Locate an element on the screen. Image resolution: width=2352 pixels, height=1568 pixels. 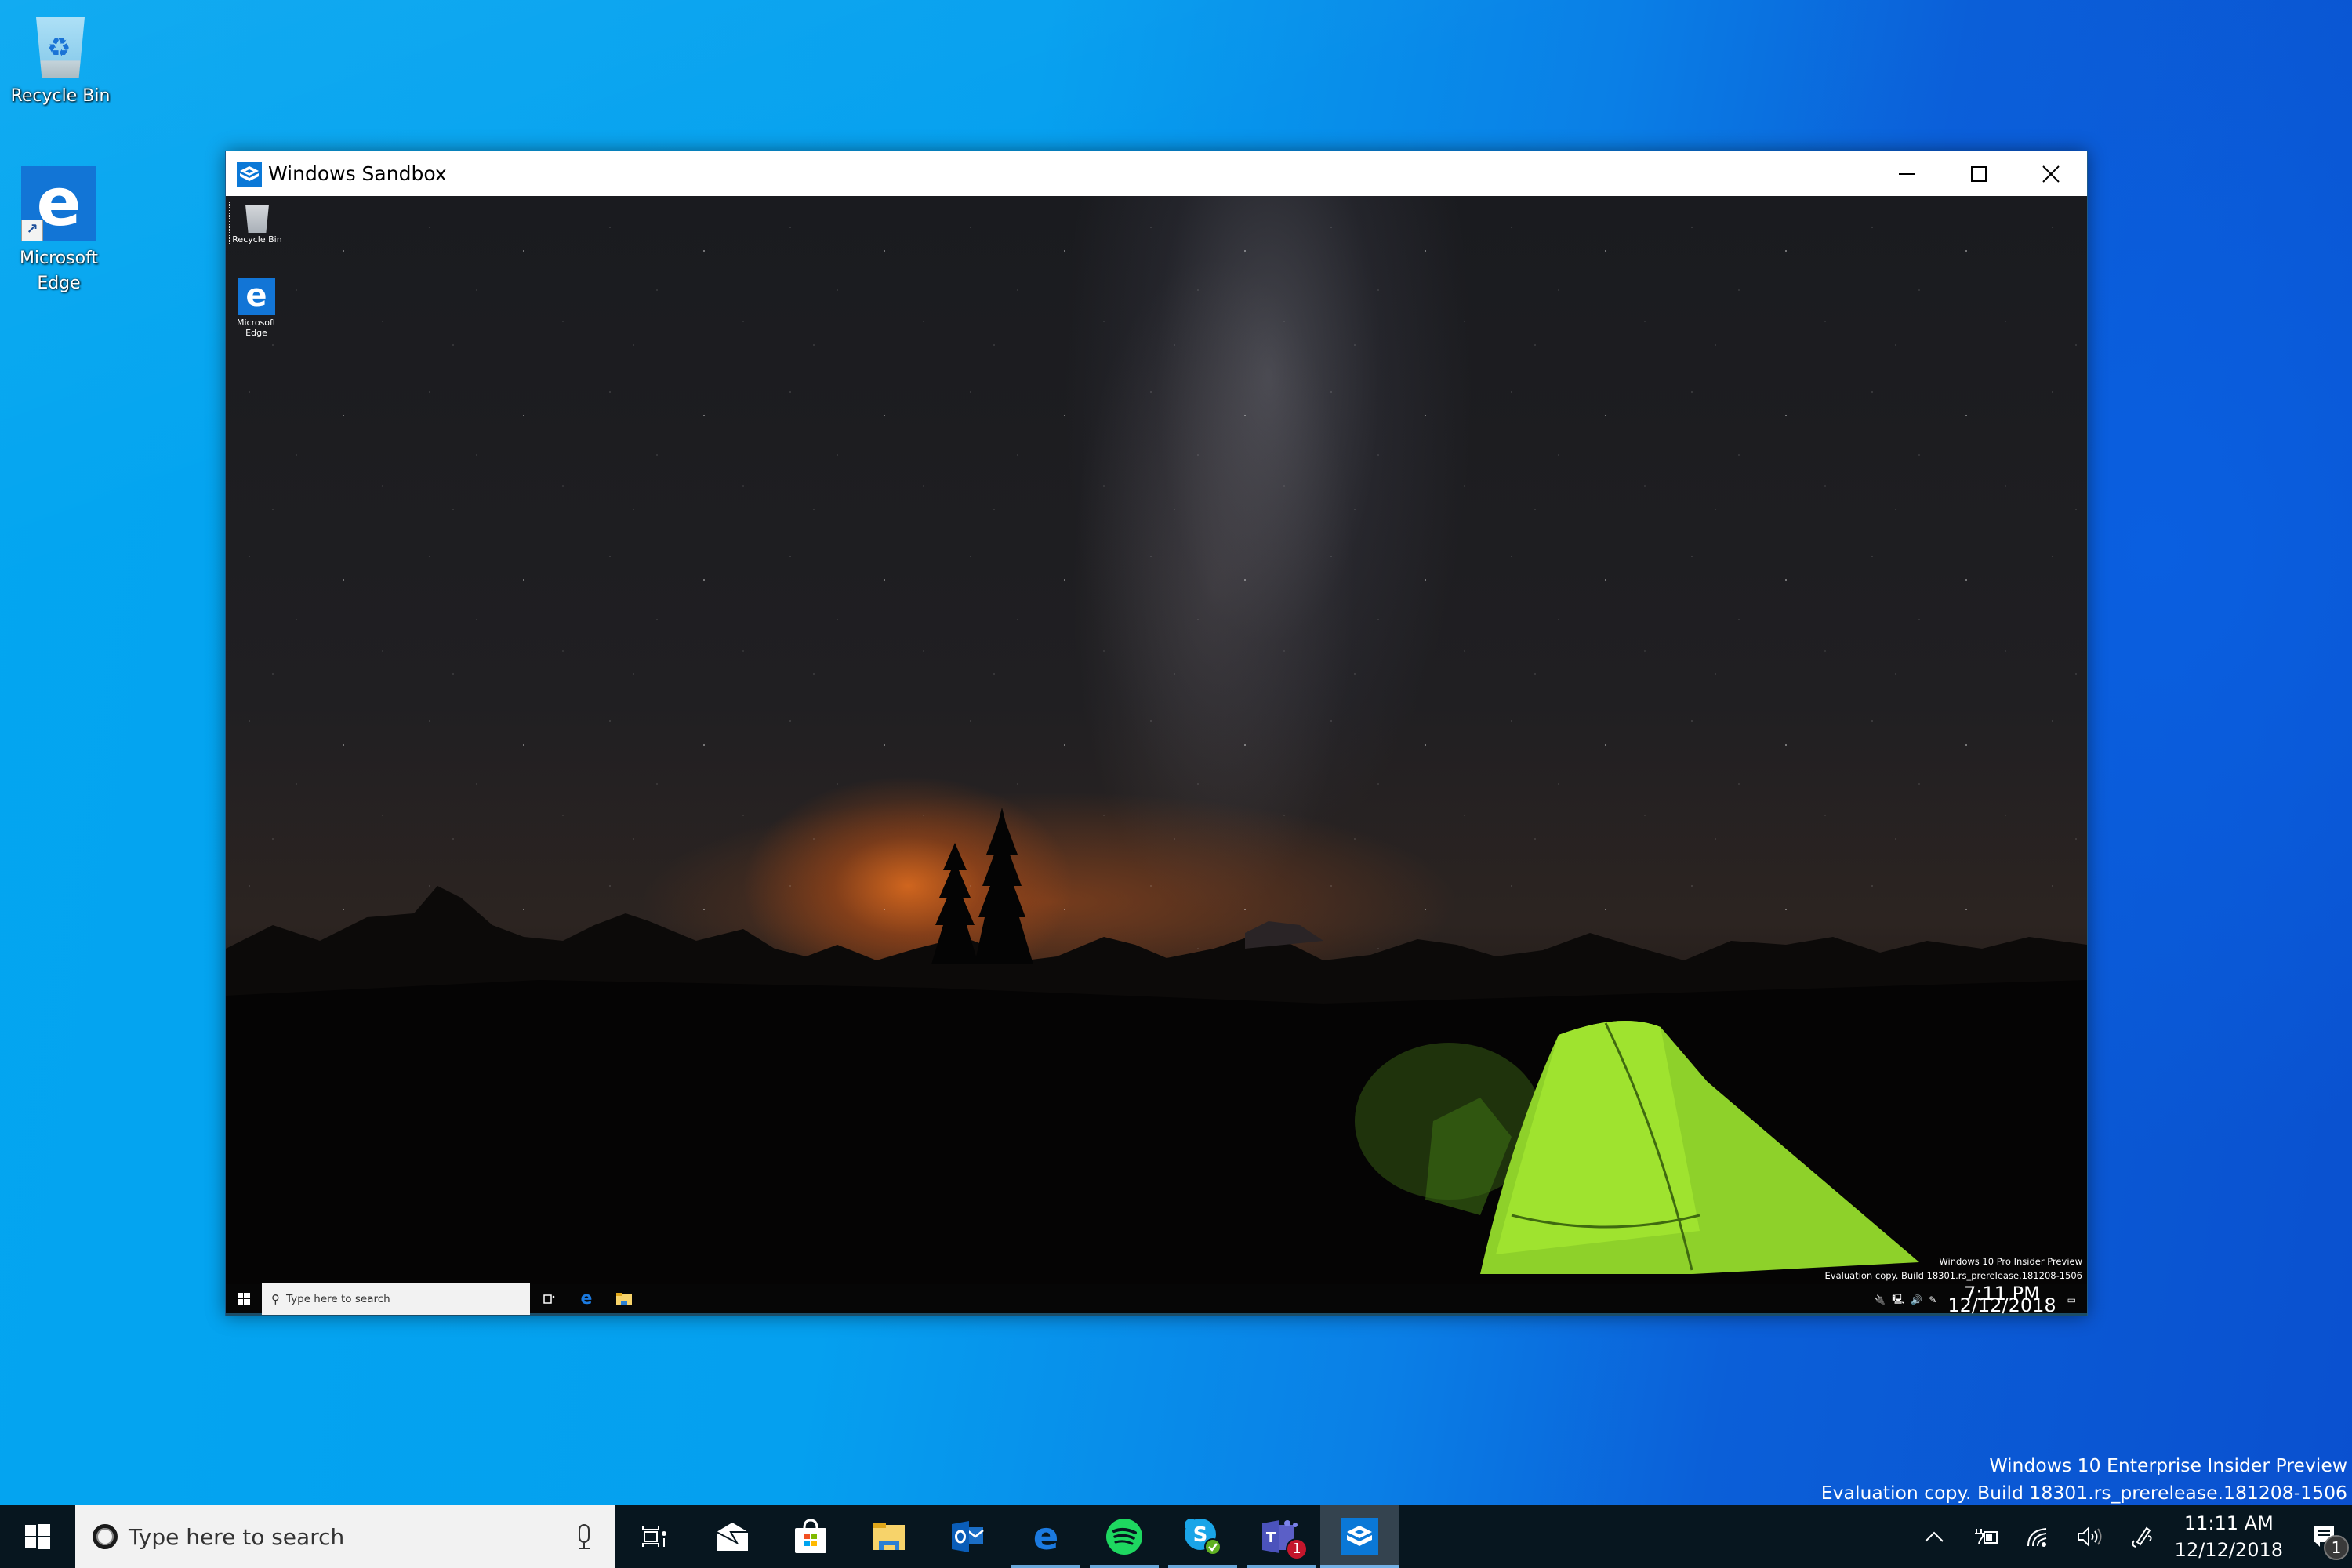
taskbar-app-spotify is located at coordinates (1124, 1536).